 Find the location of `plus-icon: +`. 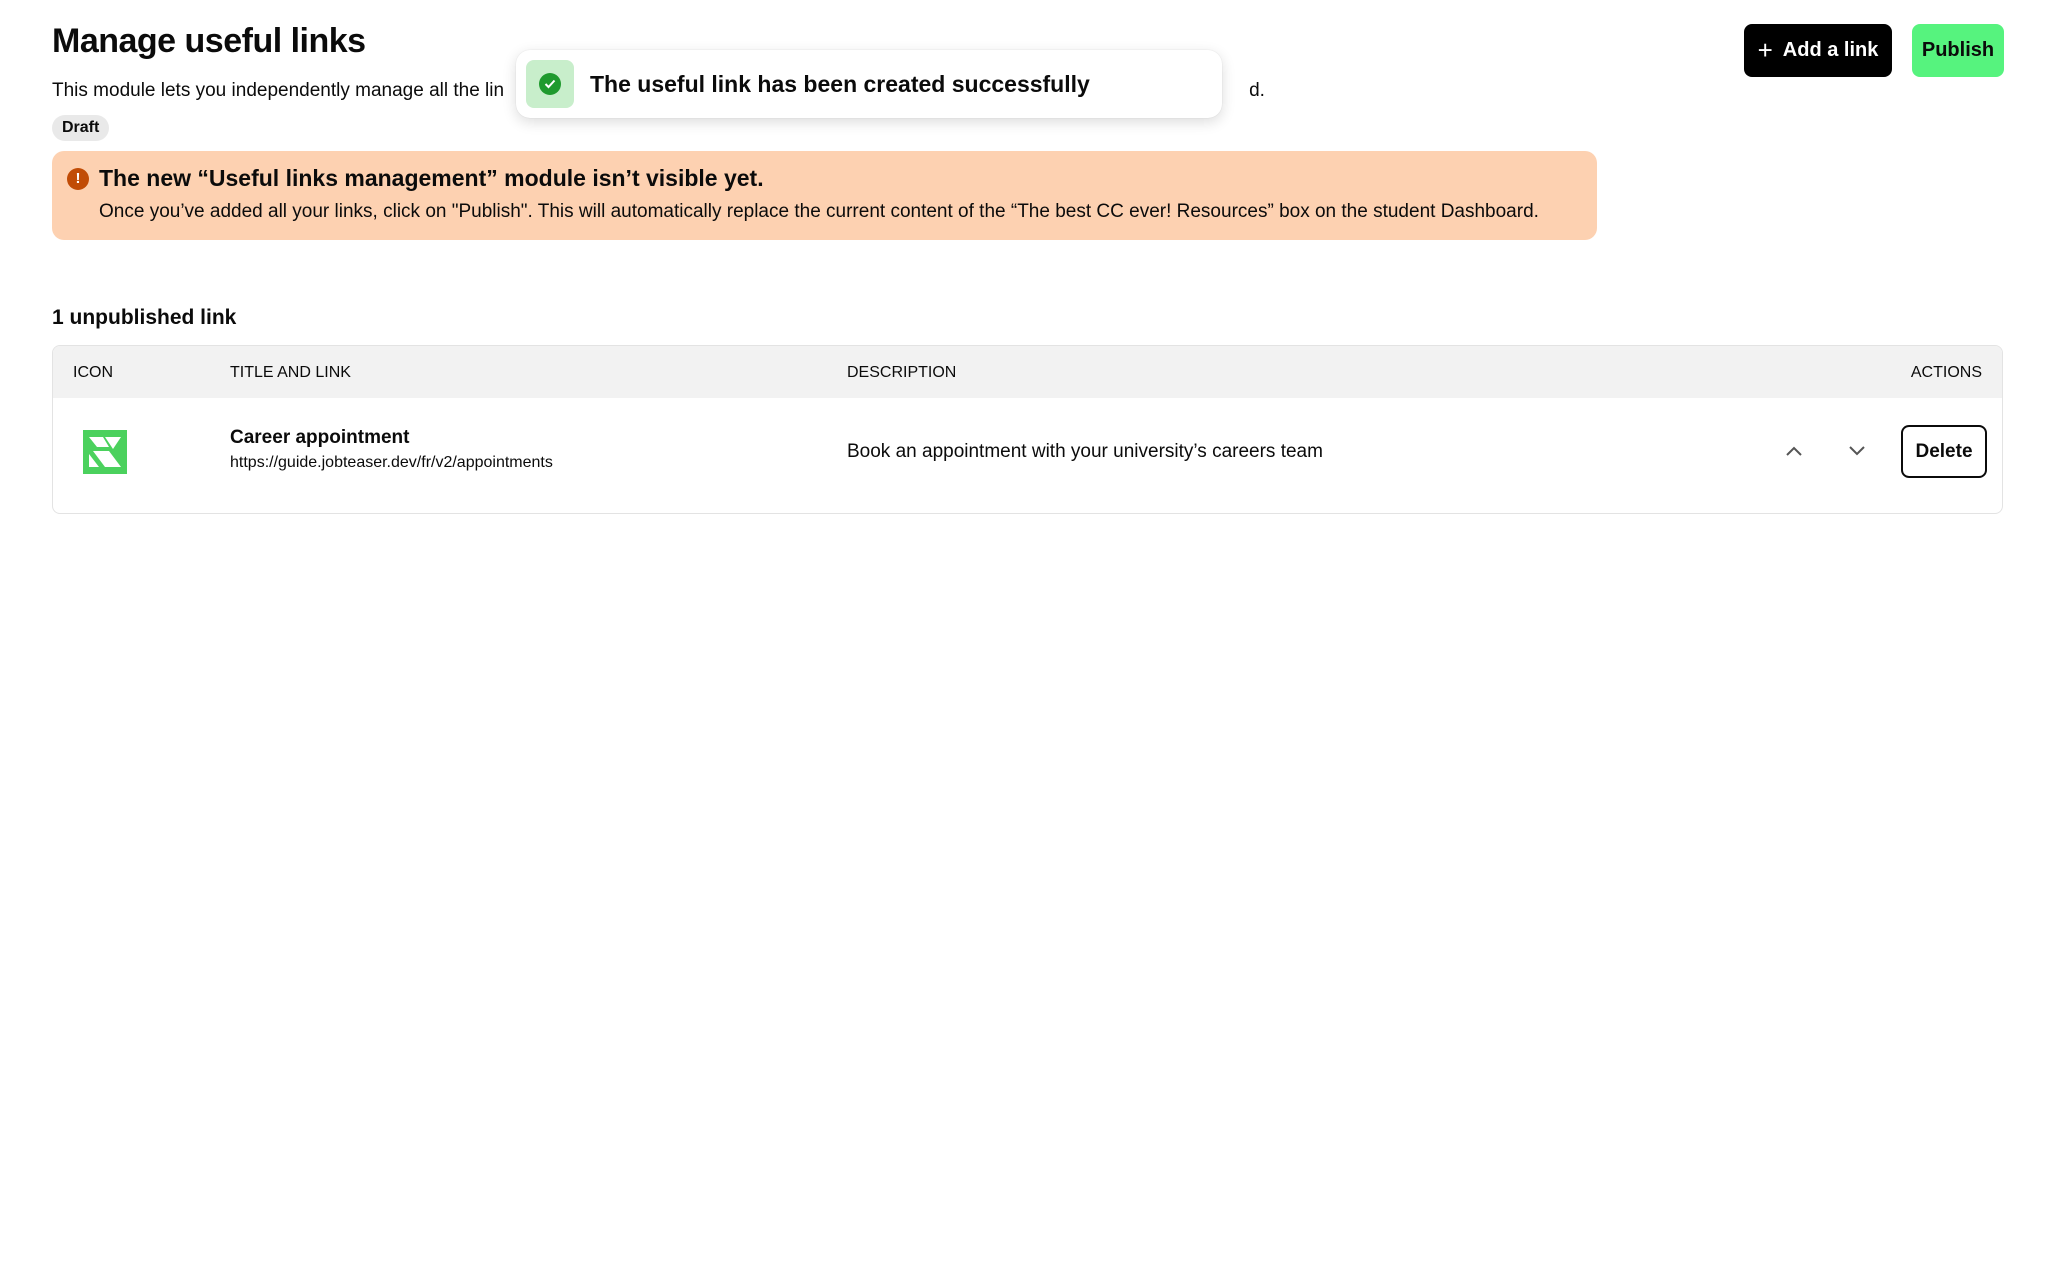

plus-icon: + is located at coordinates (1765, 49).